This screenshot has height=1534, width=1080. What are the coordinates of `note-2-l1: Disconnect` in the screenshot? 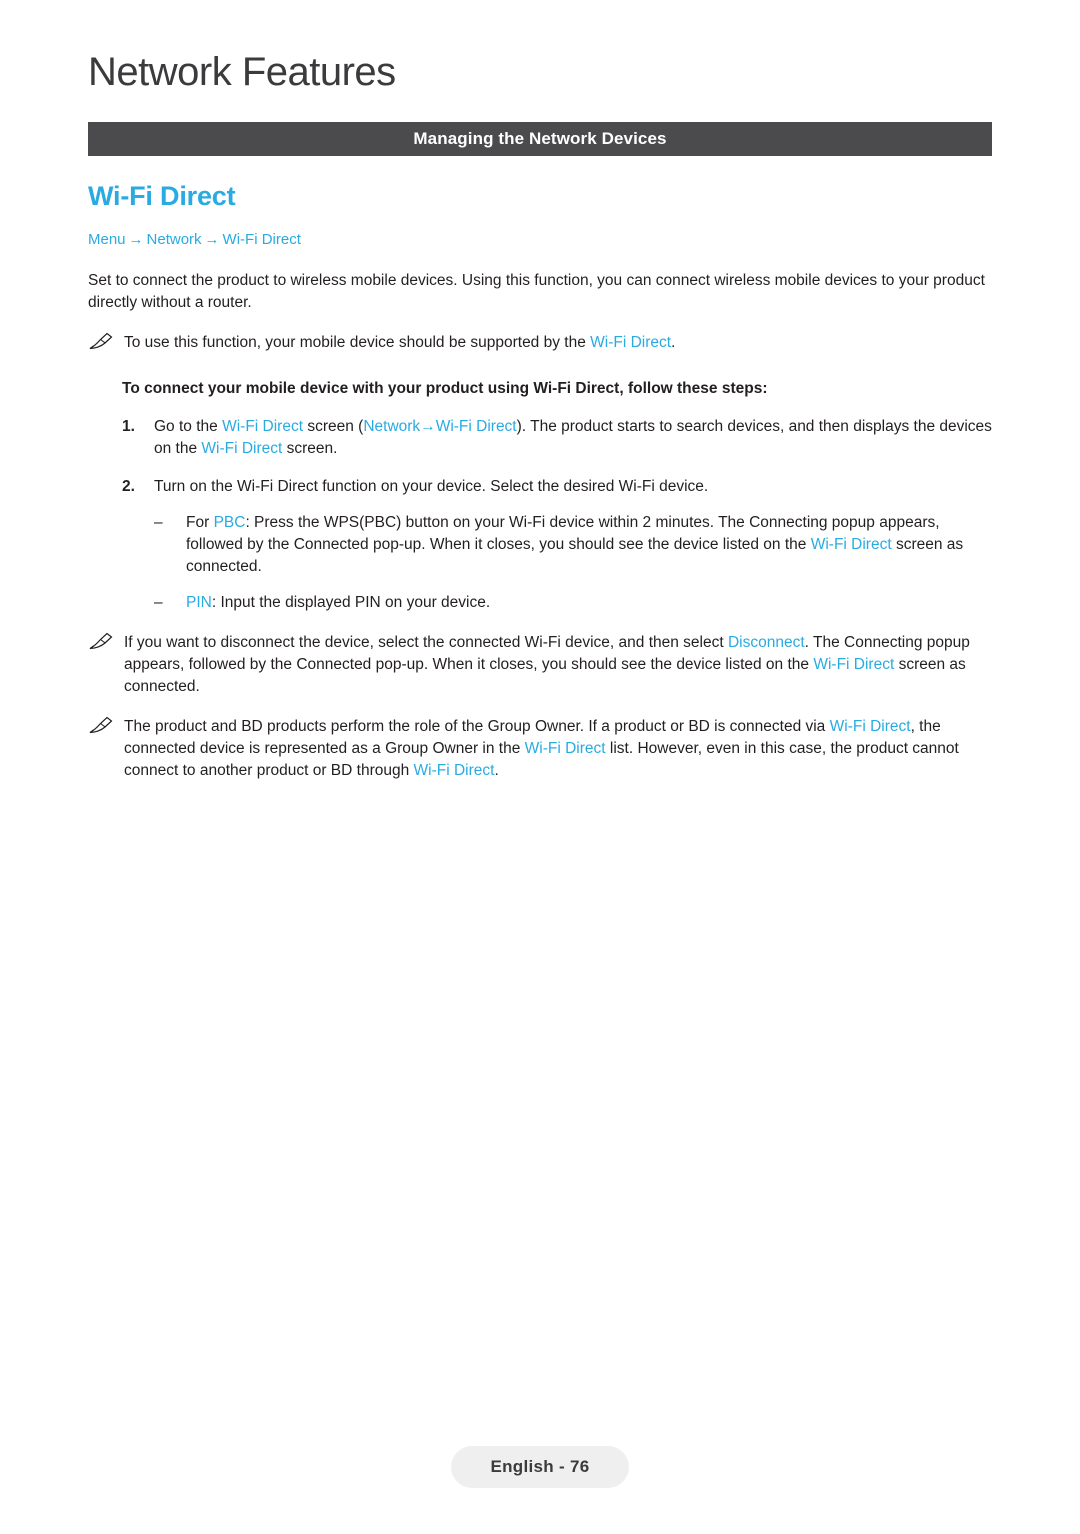 It's located at (766, 642).